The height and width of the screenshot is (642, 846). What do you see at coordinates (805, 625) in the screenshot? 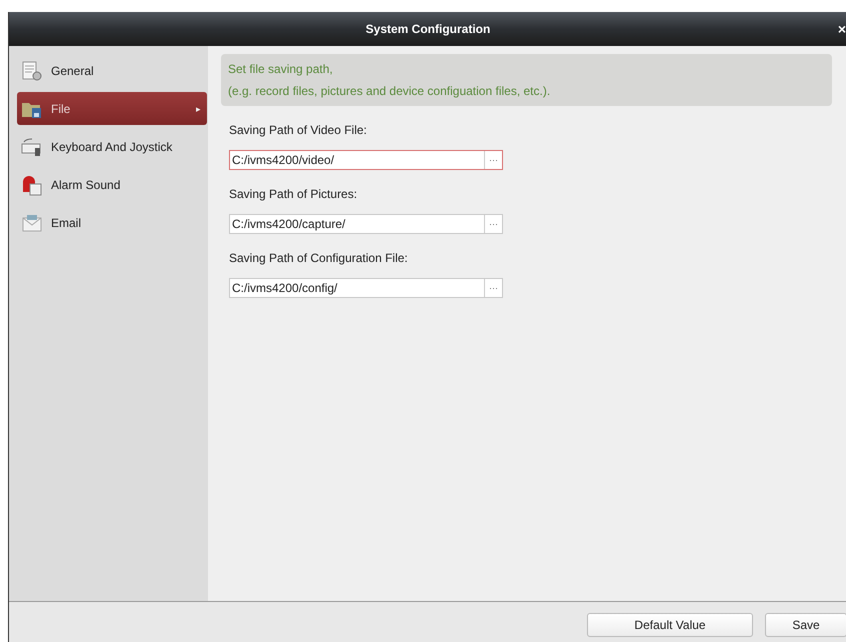
I see `save-button: Save` at bounding box center [805, 625].